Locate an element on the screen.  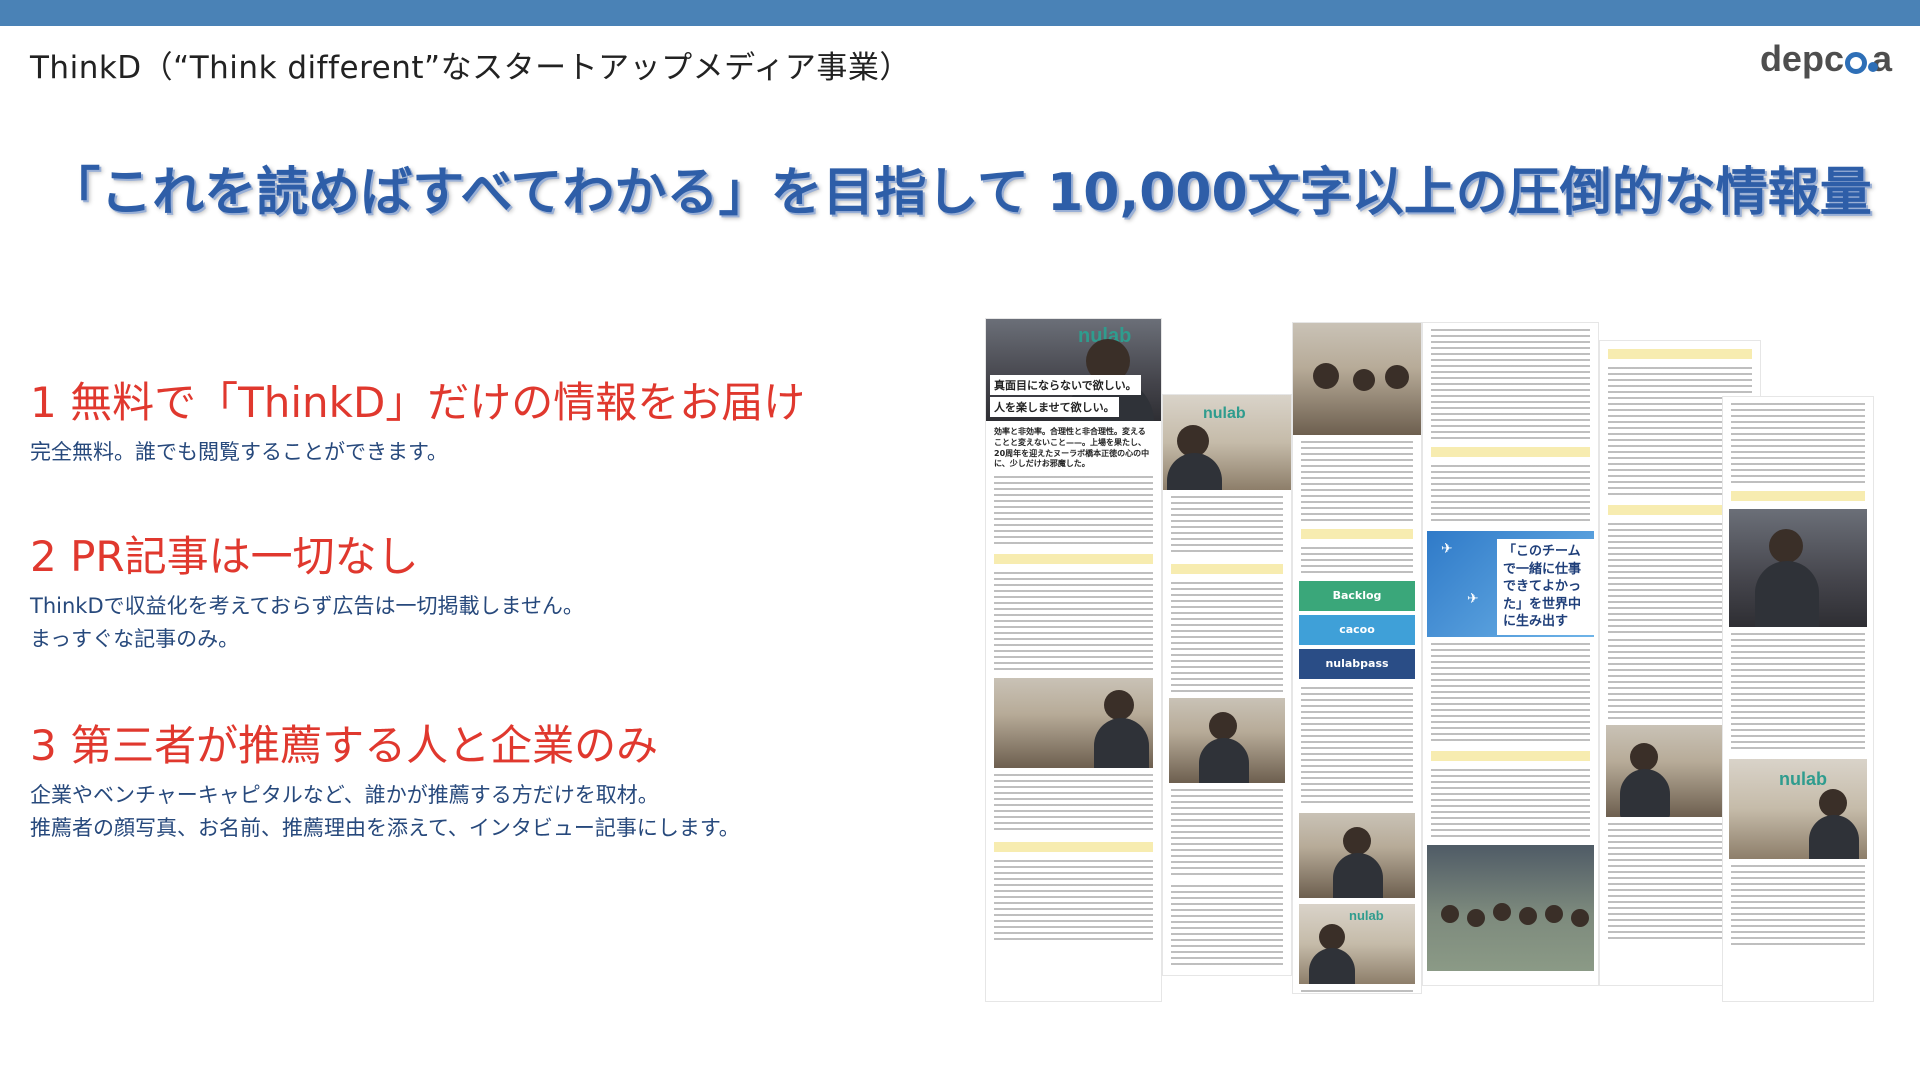
nulabpass-card: nulabpass is located at coordinates (1357, 664).